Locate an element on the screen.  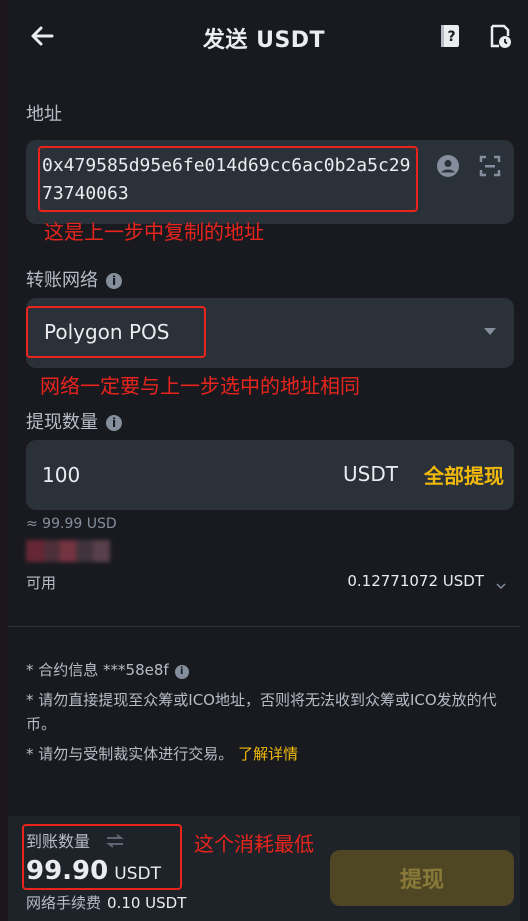
network-label-text: 转账网络 is located at coordinates (62, 280).